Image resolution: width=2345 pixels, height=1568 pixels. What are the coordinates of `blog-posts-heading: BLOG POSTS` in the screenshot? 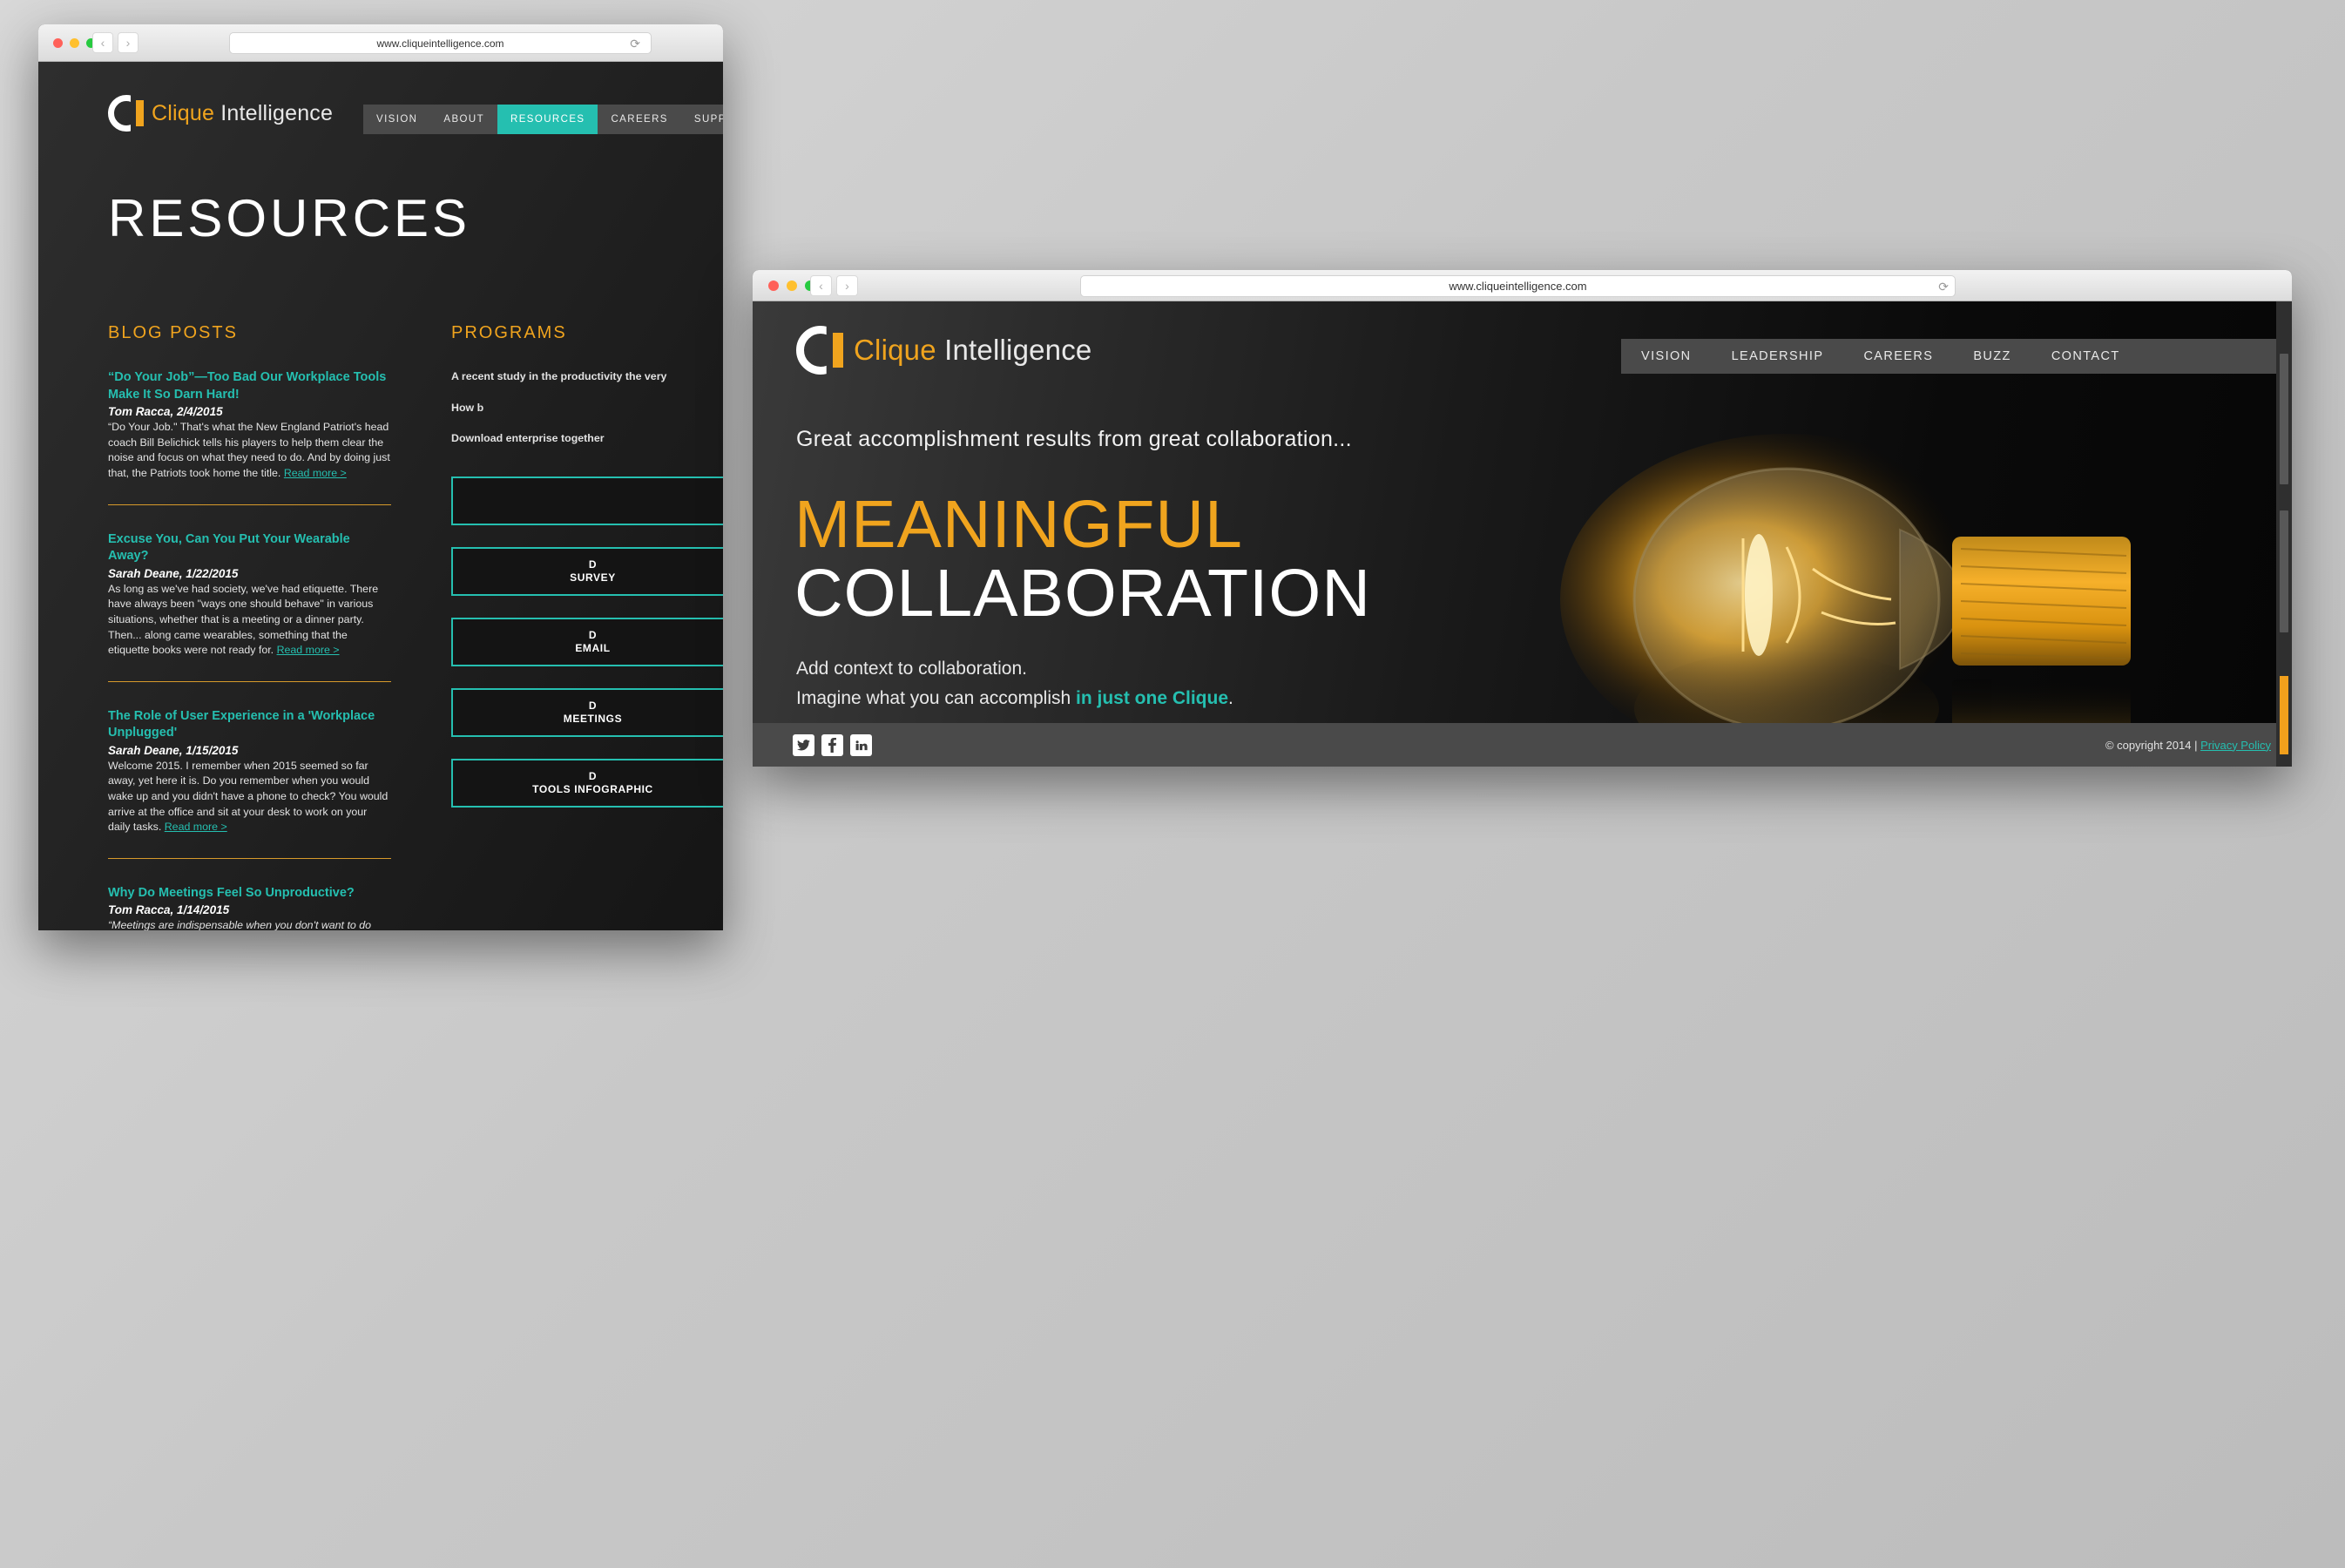 It's located at (173, 332).